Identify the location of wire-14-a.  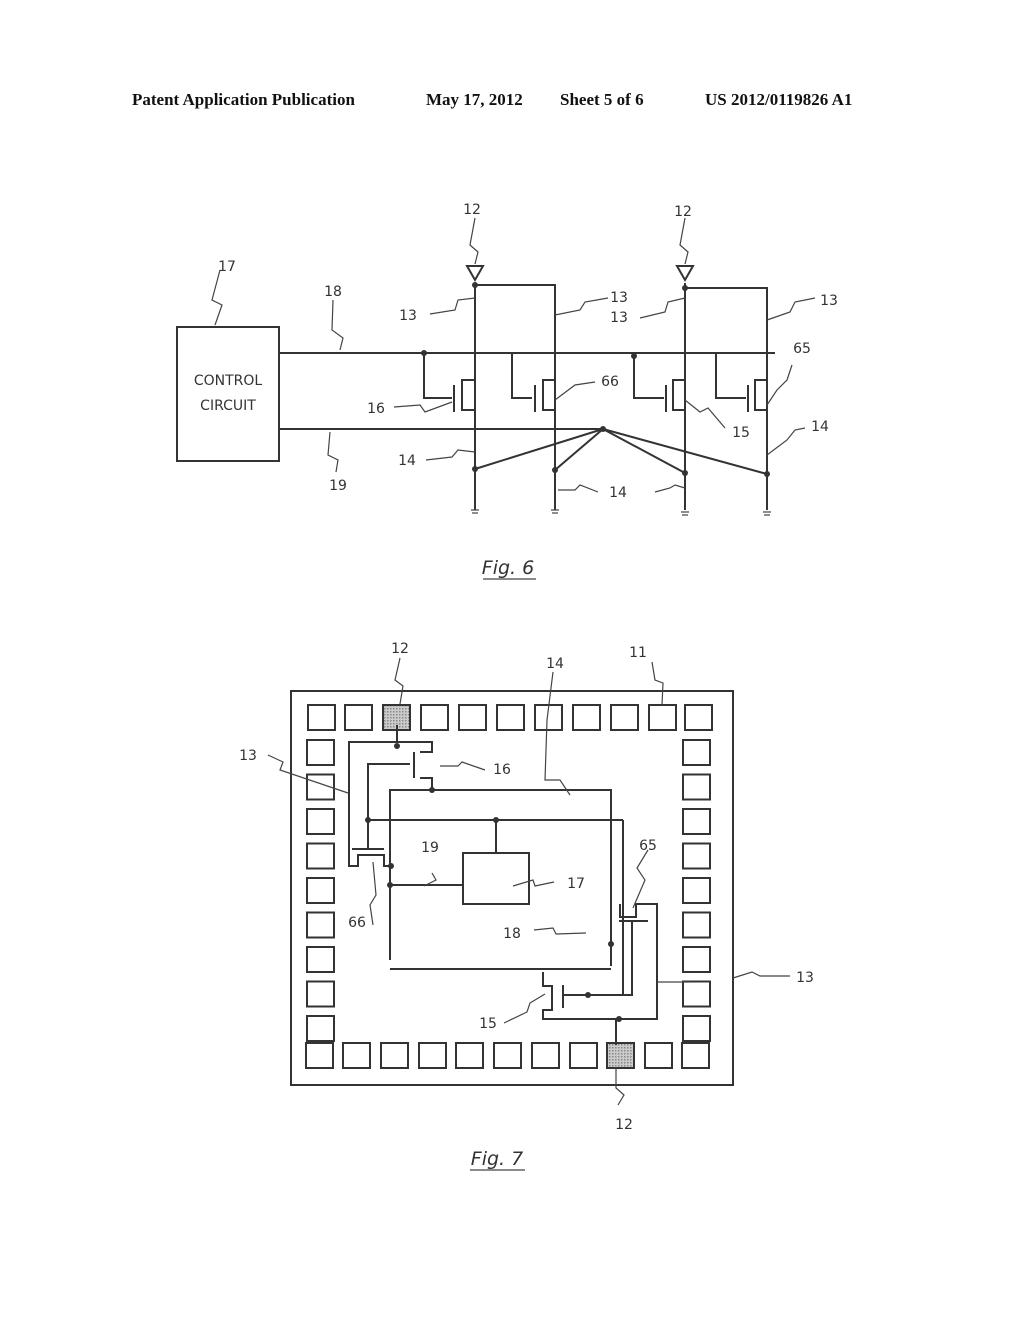
(539, 449).